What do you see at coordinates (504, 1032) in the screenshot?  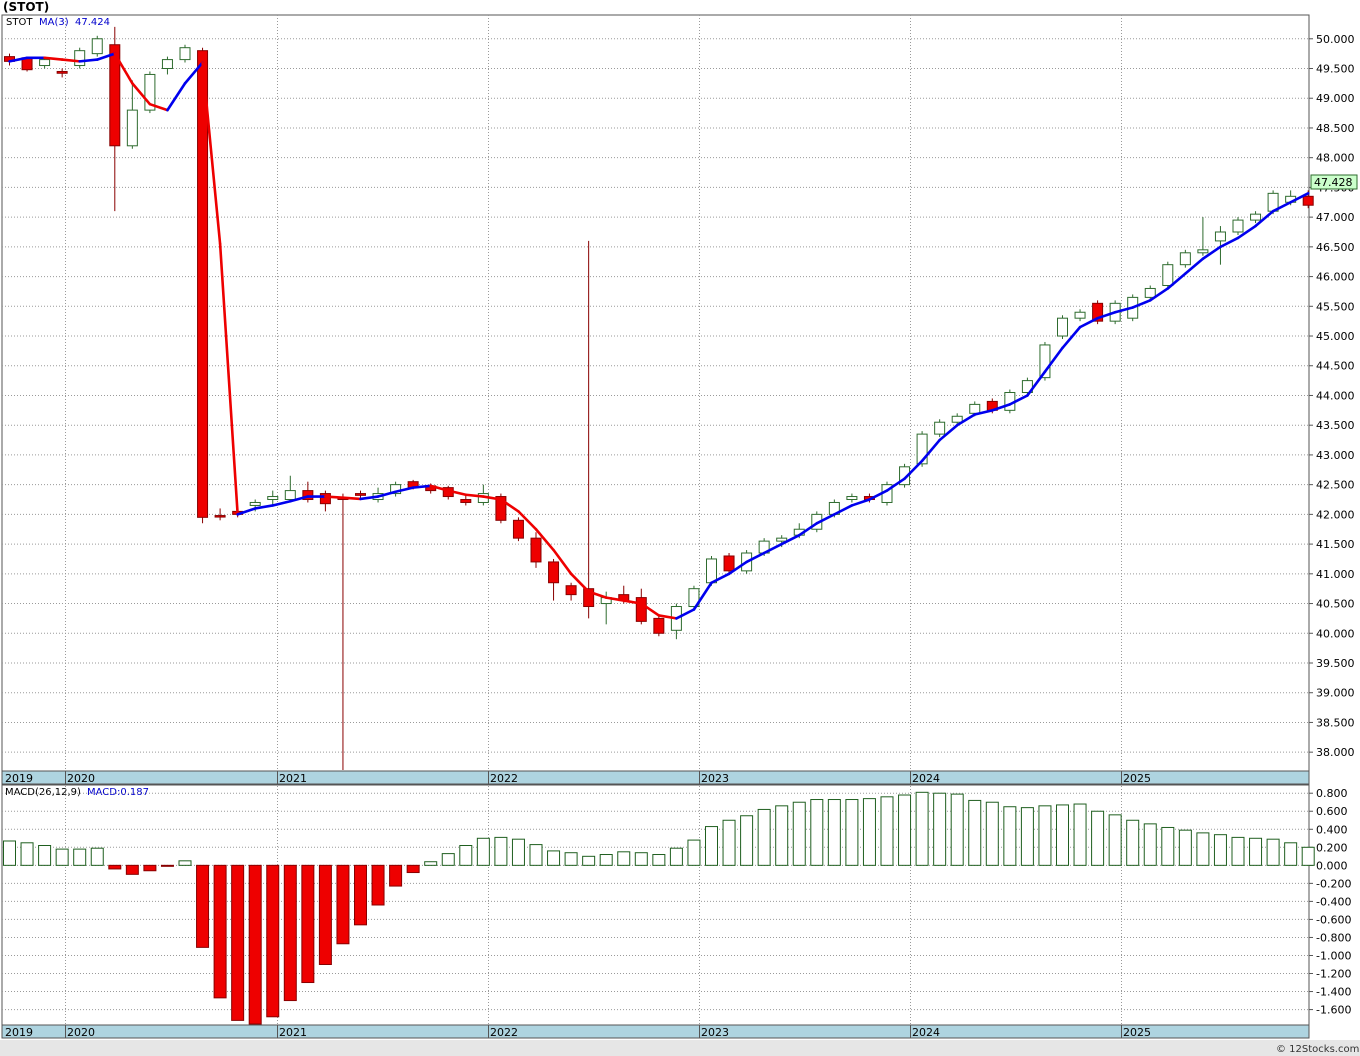 I see `macd-year-label: 2022` at bounding box center [504, 1032].